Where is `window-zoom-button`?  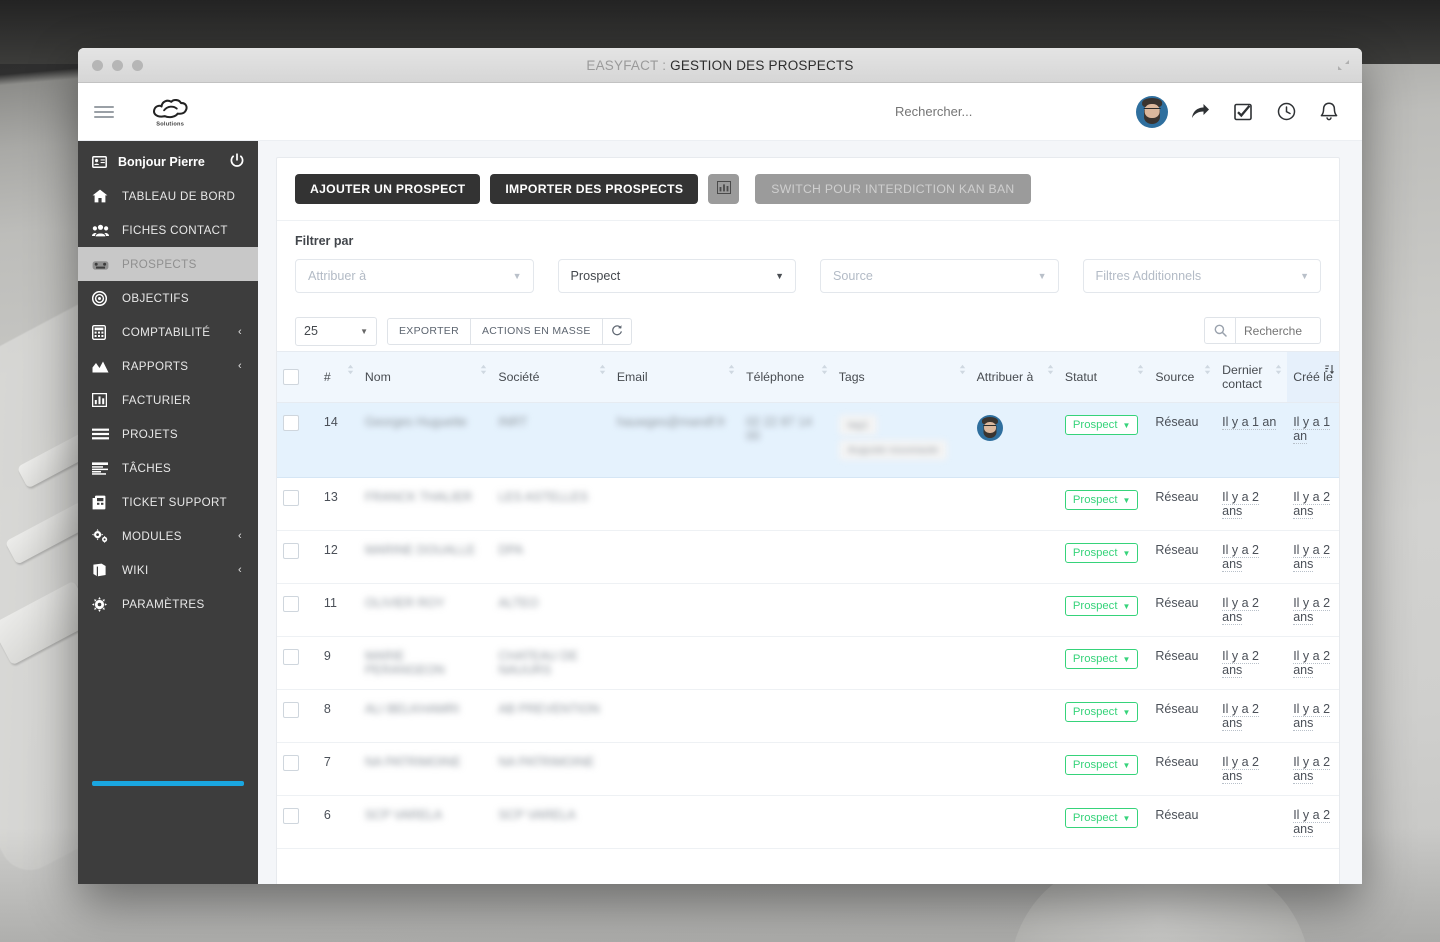
window-zoom-button is located at coordinates (137, 65).